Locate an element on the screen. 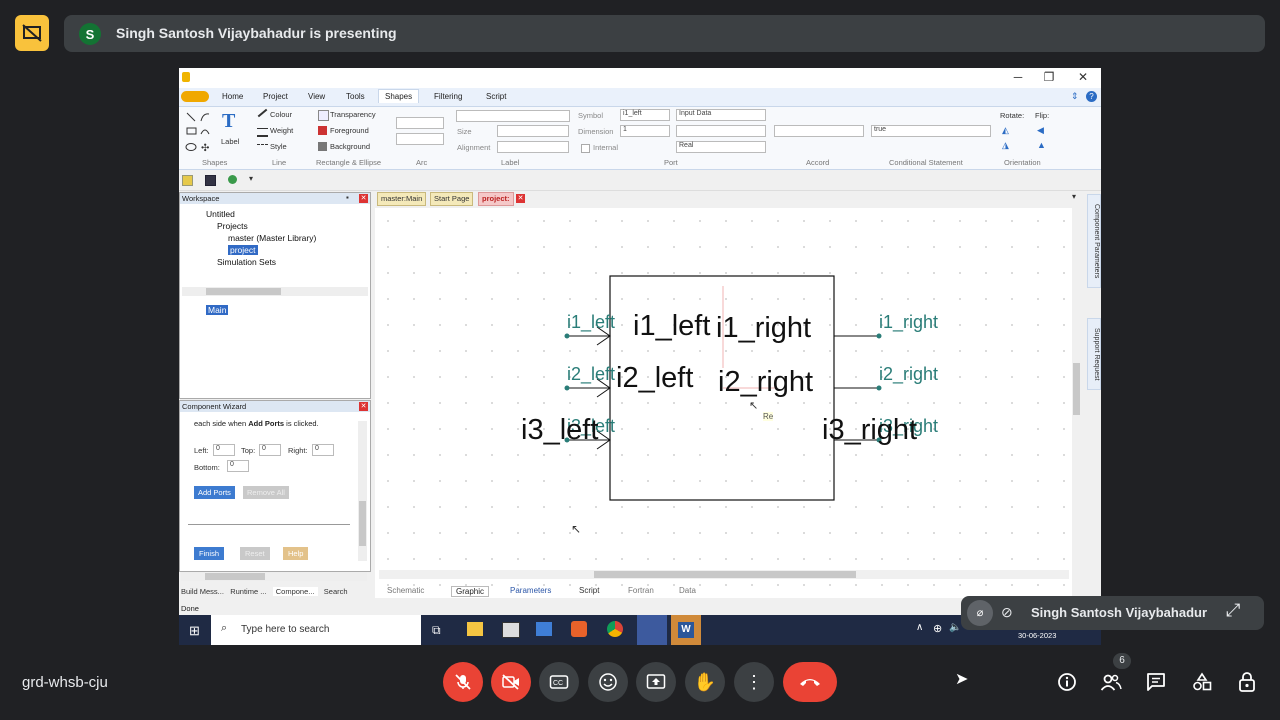 This screenshot has width=1280, height=720. people-button is located at coordinates (1111, 682).